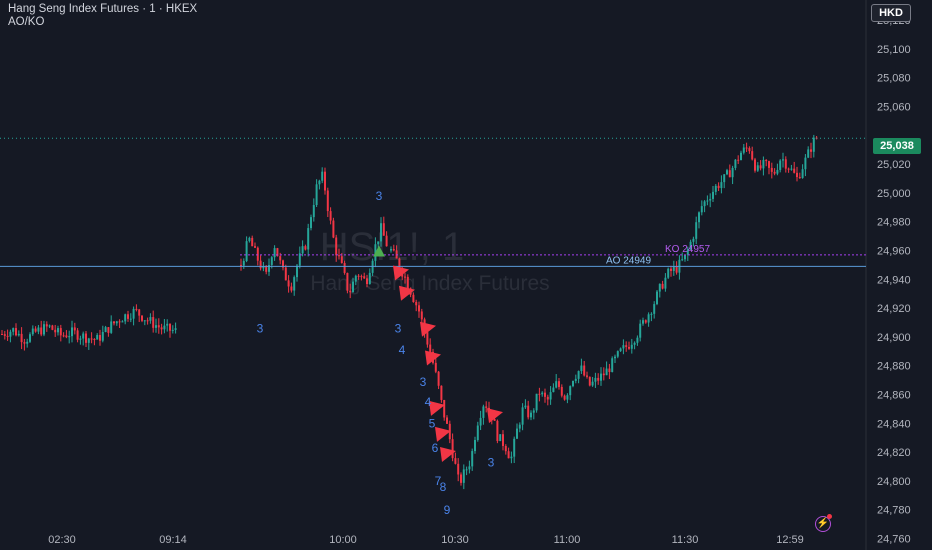 This screenshot has height=550, width=932. Describe the element at coordinates (402, 350) in the screenshot. I see `sequence-count-label: 4` at that location.